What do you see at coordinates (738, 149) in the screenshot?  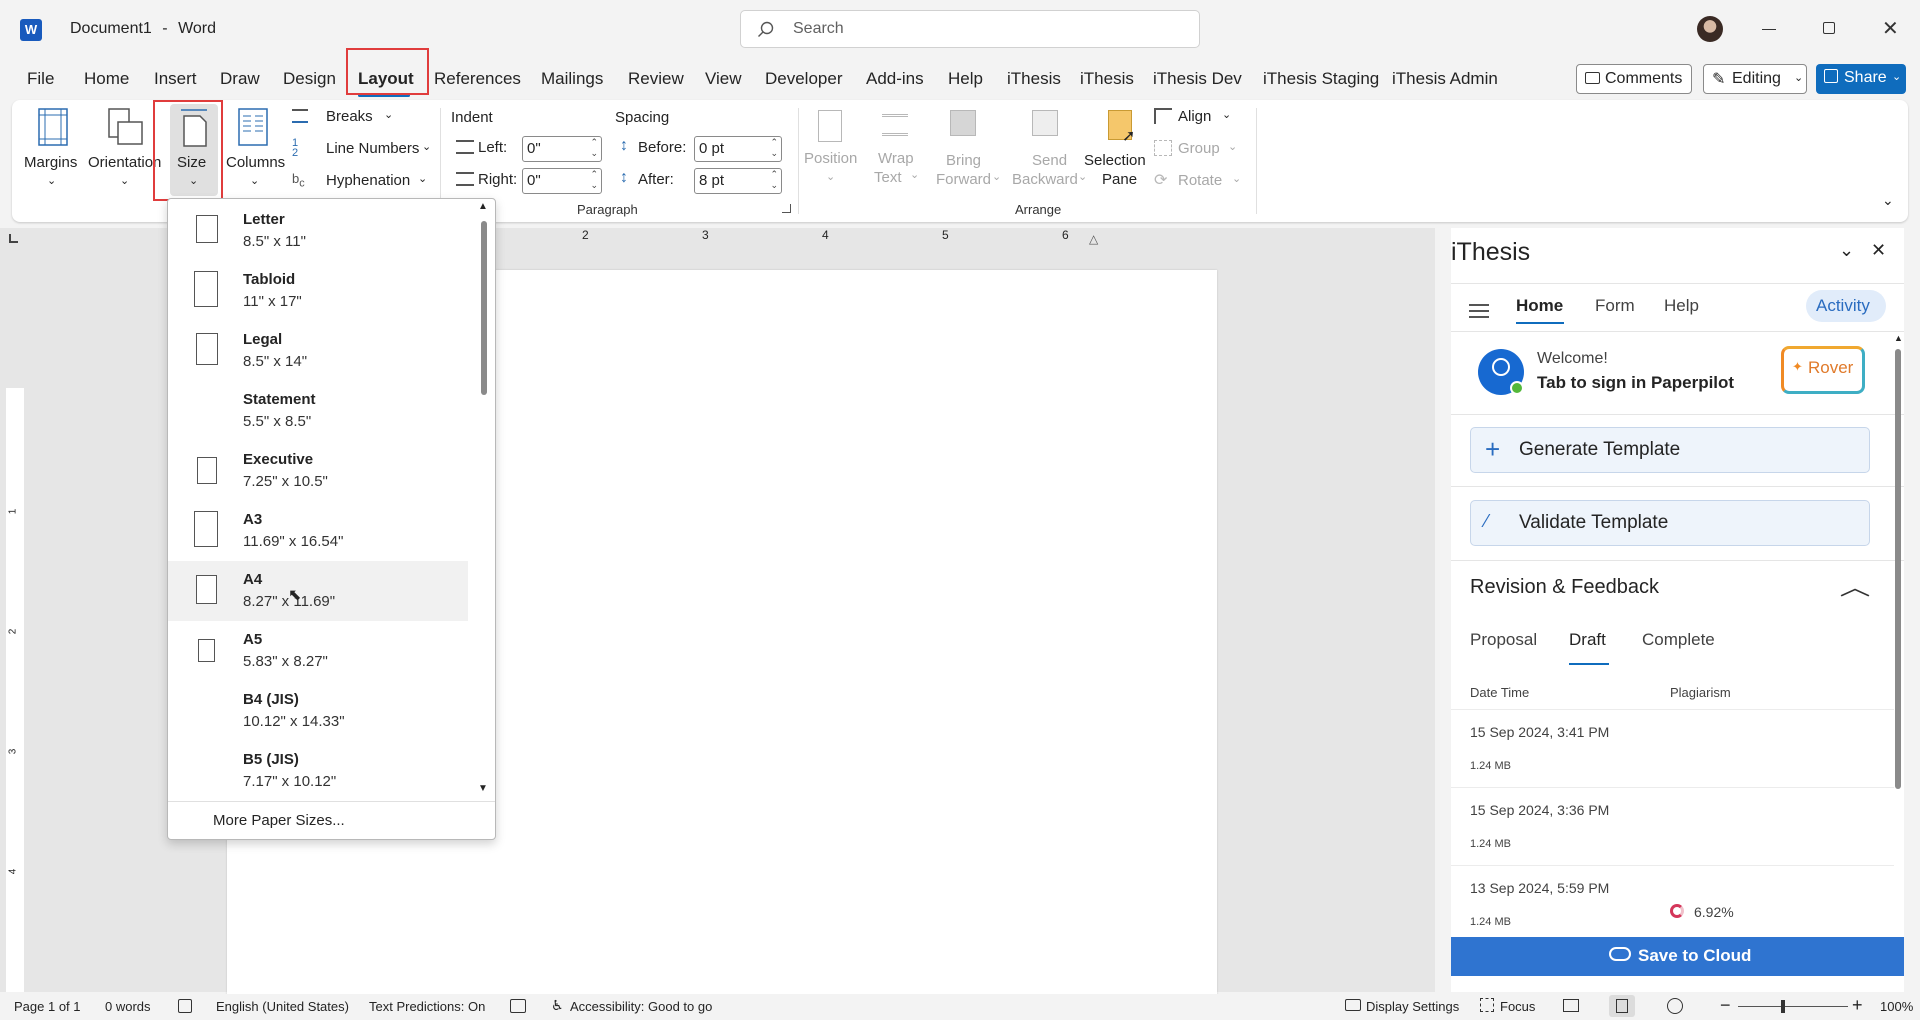 I see `spacing-before-input: 0 pt ⌃ ⌄` at bounding box center [738, 149].